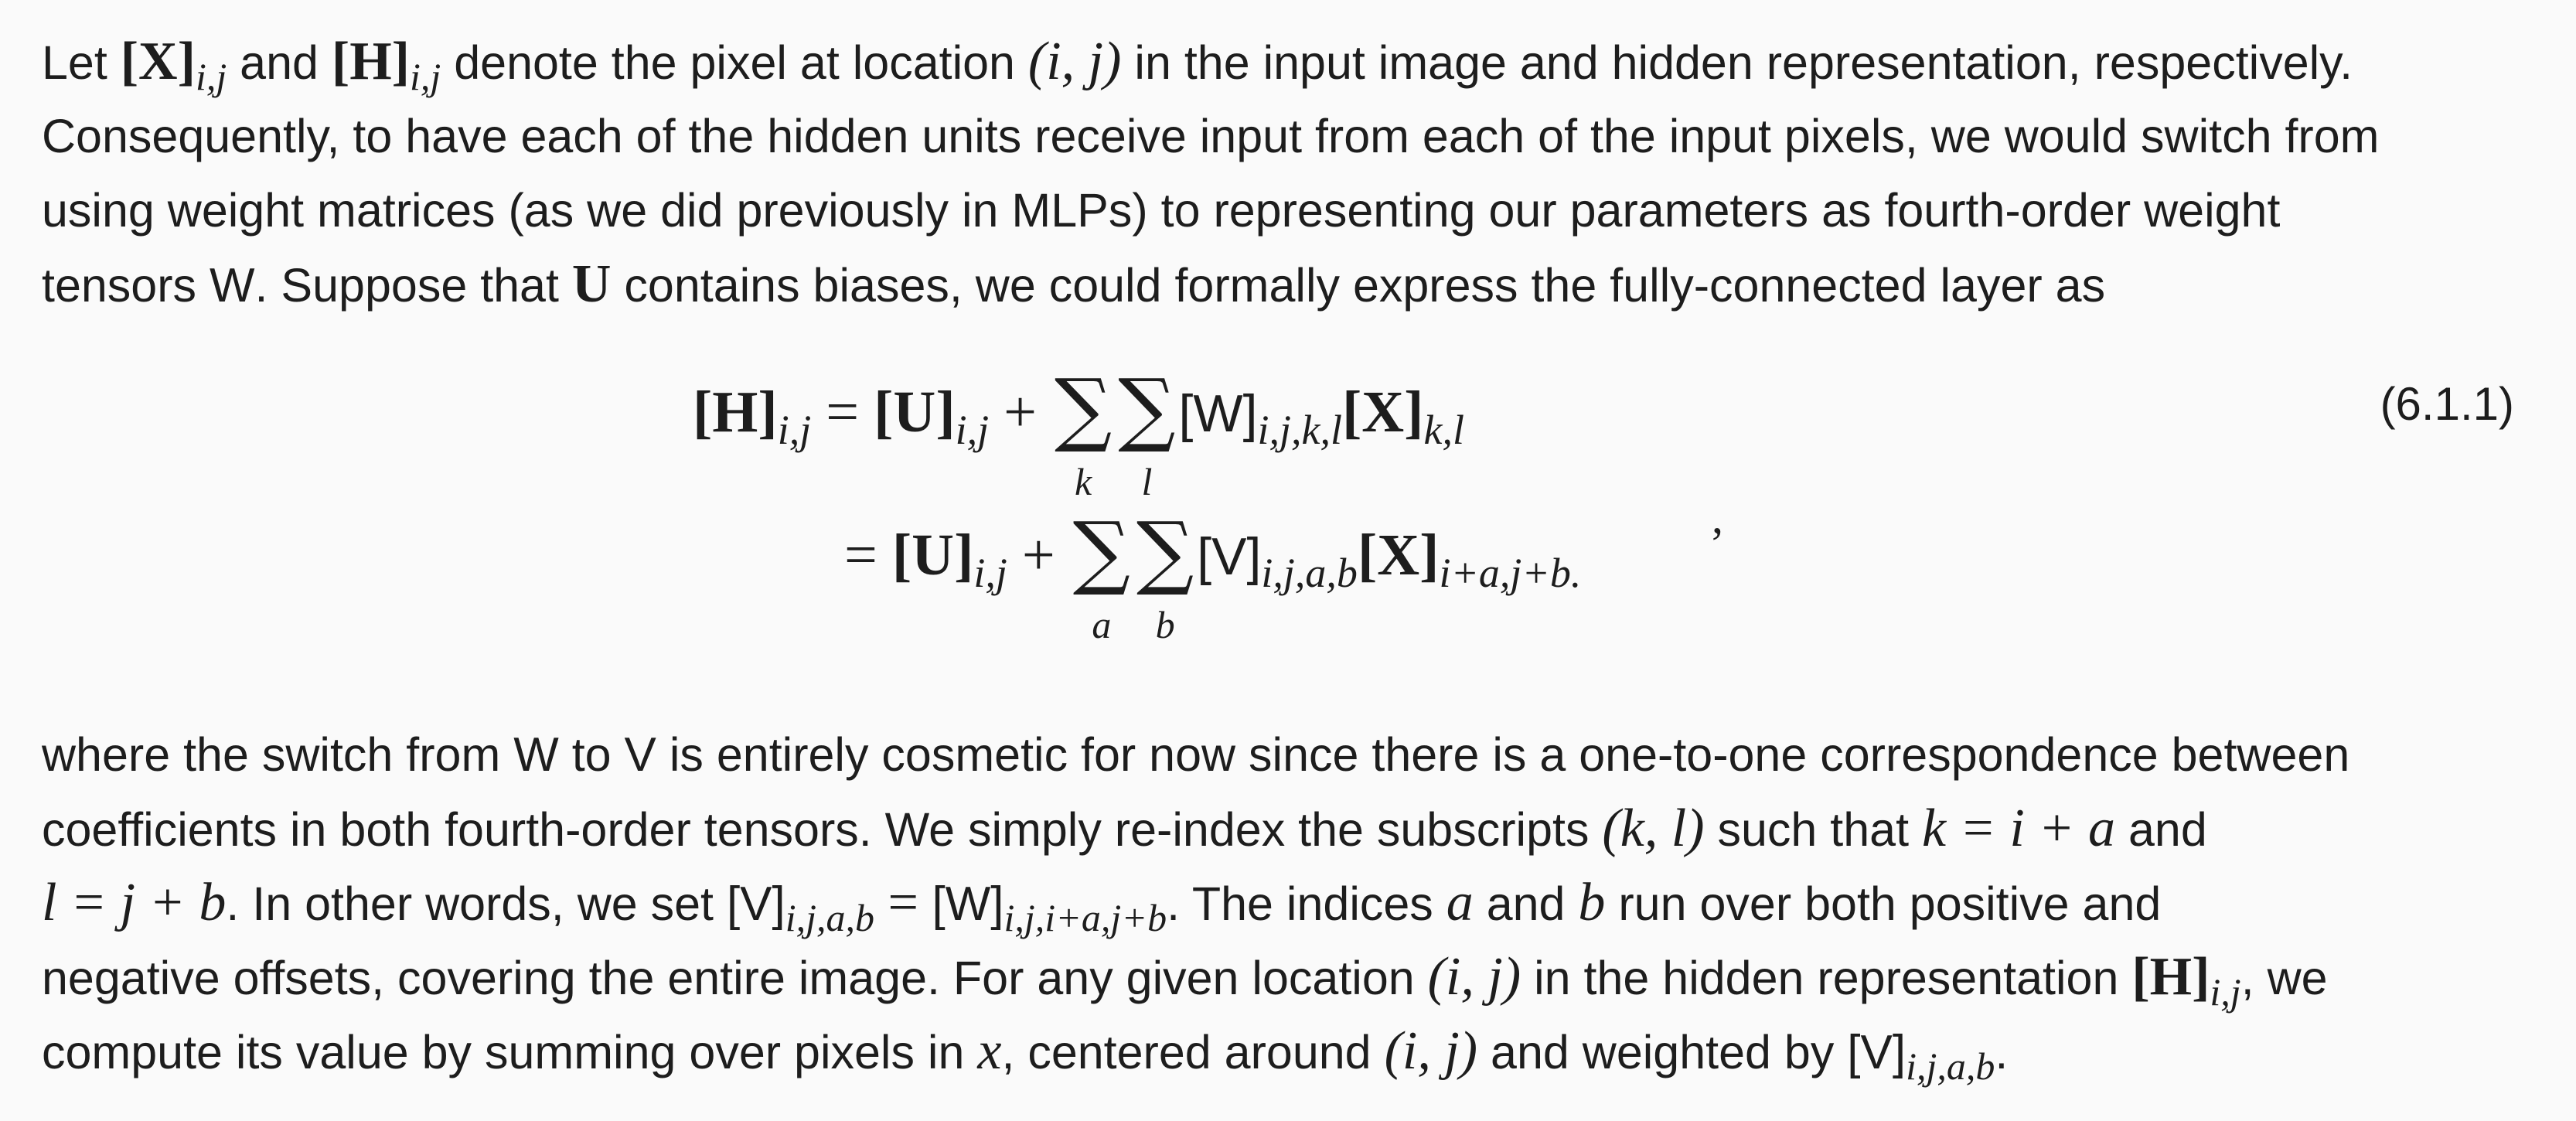 The width and height of the screenshot is (2576, 1121). Describe the element at coordinates (126, 285) in the screenshot. I see `text-run: tensors` at that location.